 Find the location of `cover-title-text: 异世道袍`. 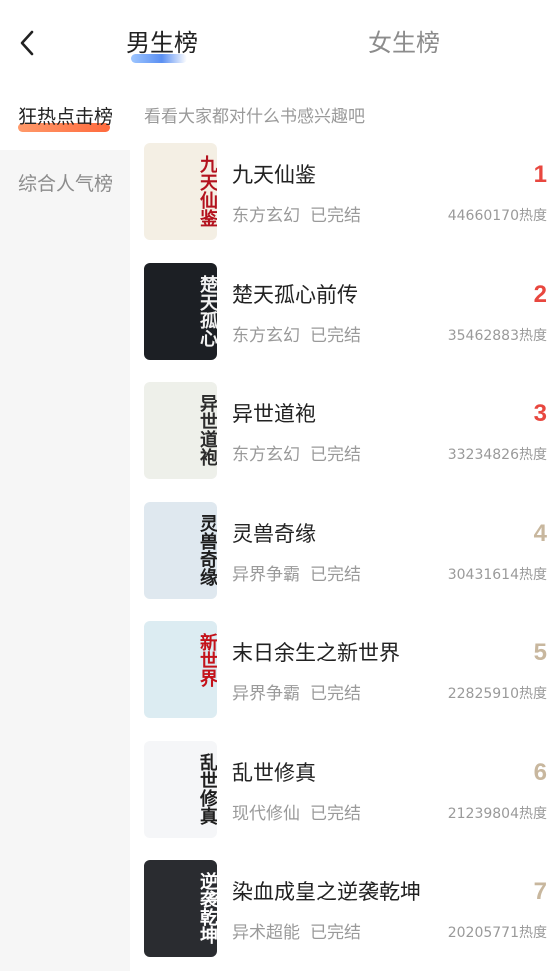

cover-title-text: 异世道袍 is located at coordinates (207, 430).